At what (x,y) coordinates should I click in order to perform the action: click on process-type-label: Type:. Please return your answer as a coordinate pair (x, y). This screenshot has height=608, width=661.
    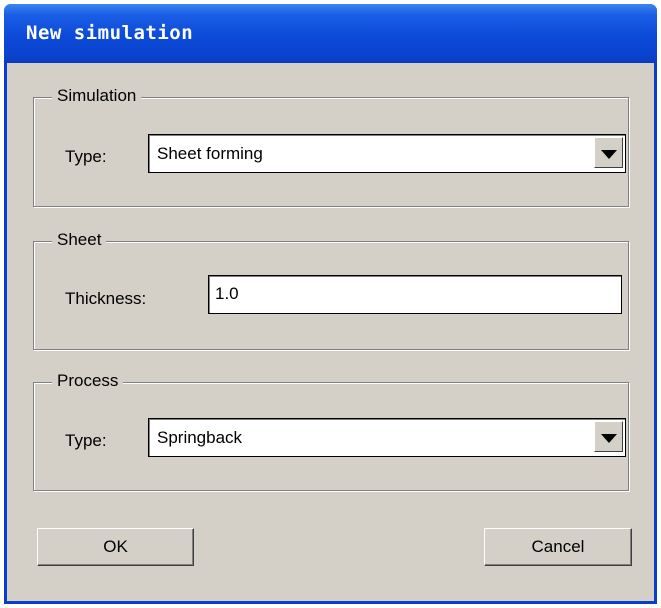
    Looking at the image, I should click on (86, 440).